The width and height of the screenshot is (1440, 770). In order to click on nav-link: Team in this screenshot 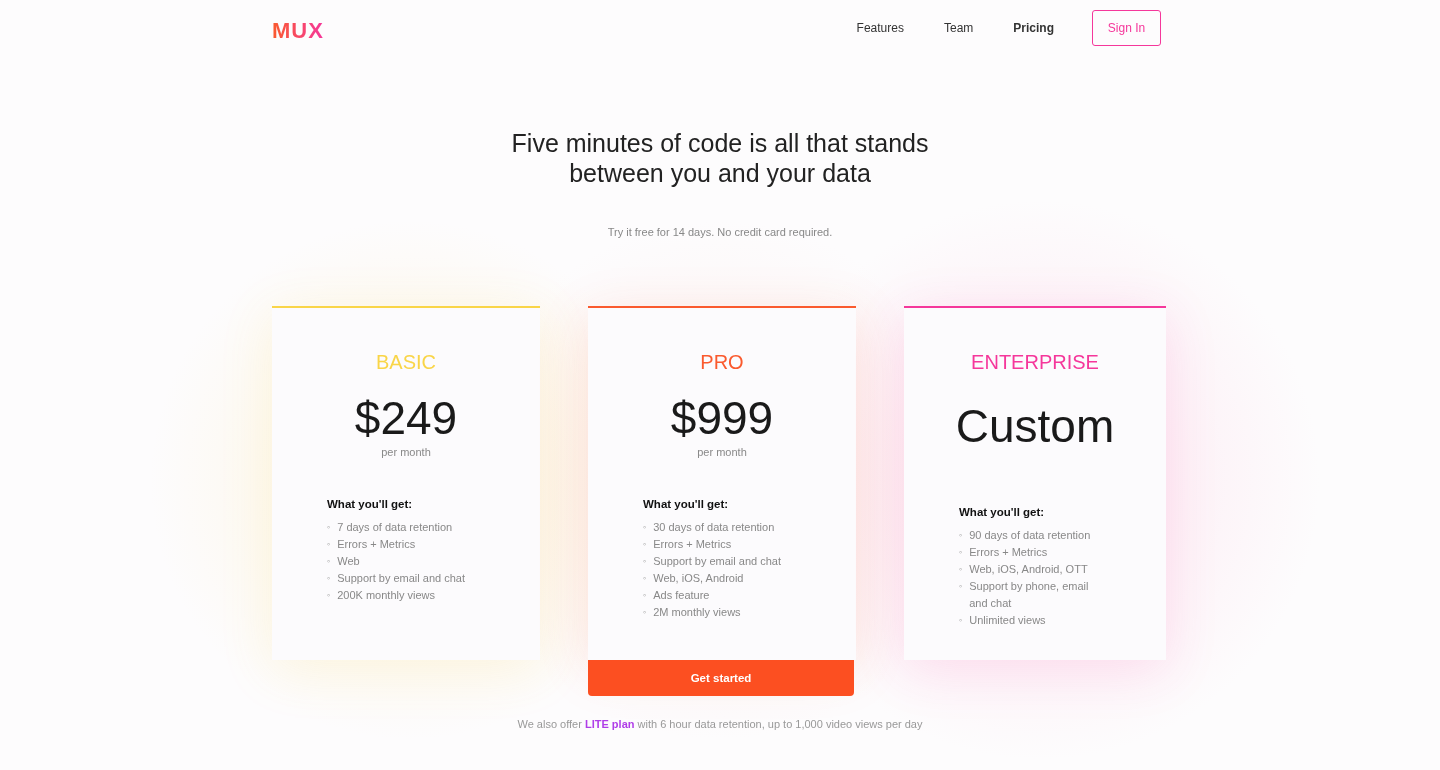, I will do `click(958, 28)`.